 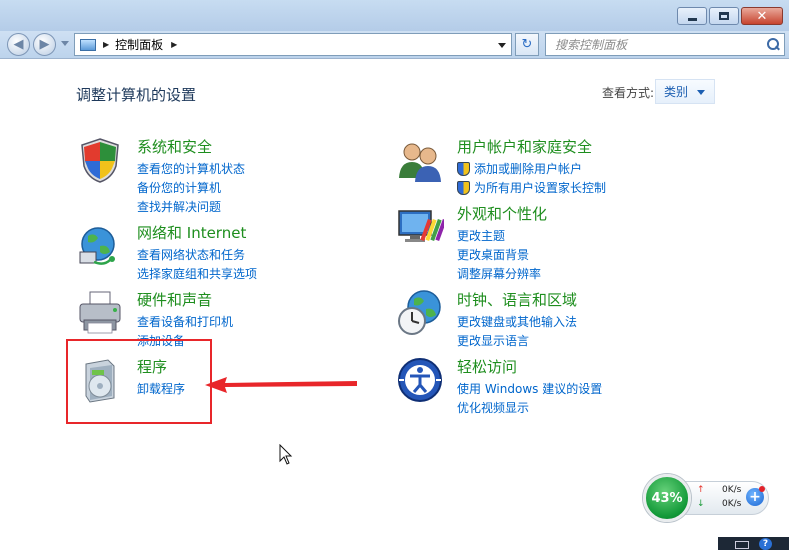 What do you see at coordinates (762, 489) in the screenshot?
I see `notification-dot` at bounding box center [762, 489].